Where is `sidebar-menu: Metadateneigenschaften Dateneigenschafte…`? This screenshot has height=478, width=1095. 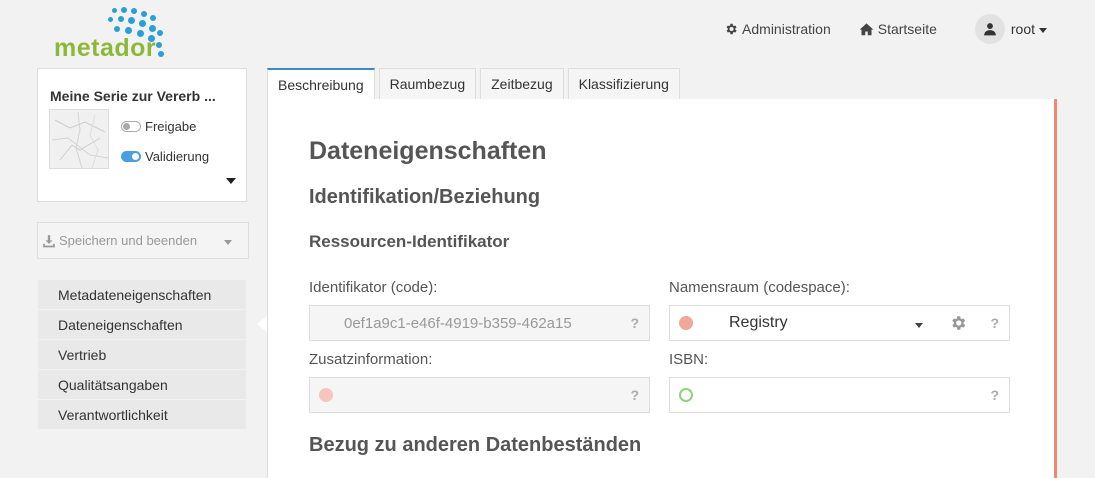
sidebar-menu: Metadateneigenschaften Dateneigenschafte… is located at coordinates (142, 355).